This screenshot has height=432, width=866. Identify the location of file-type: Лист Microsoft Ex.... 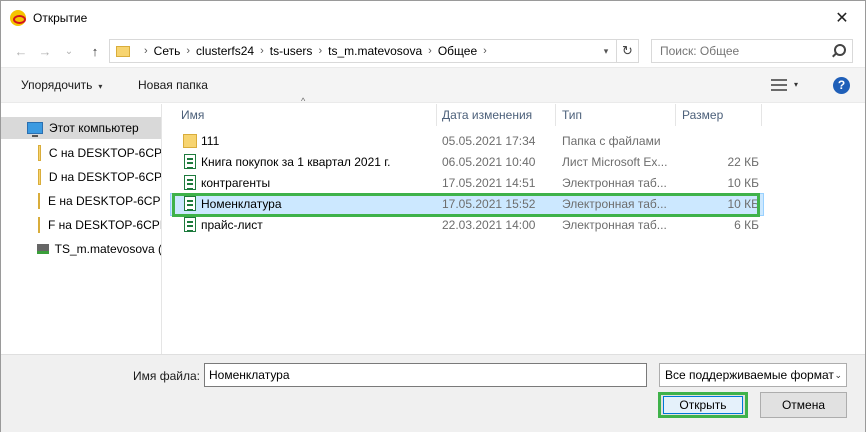
(615, 162).